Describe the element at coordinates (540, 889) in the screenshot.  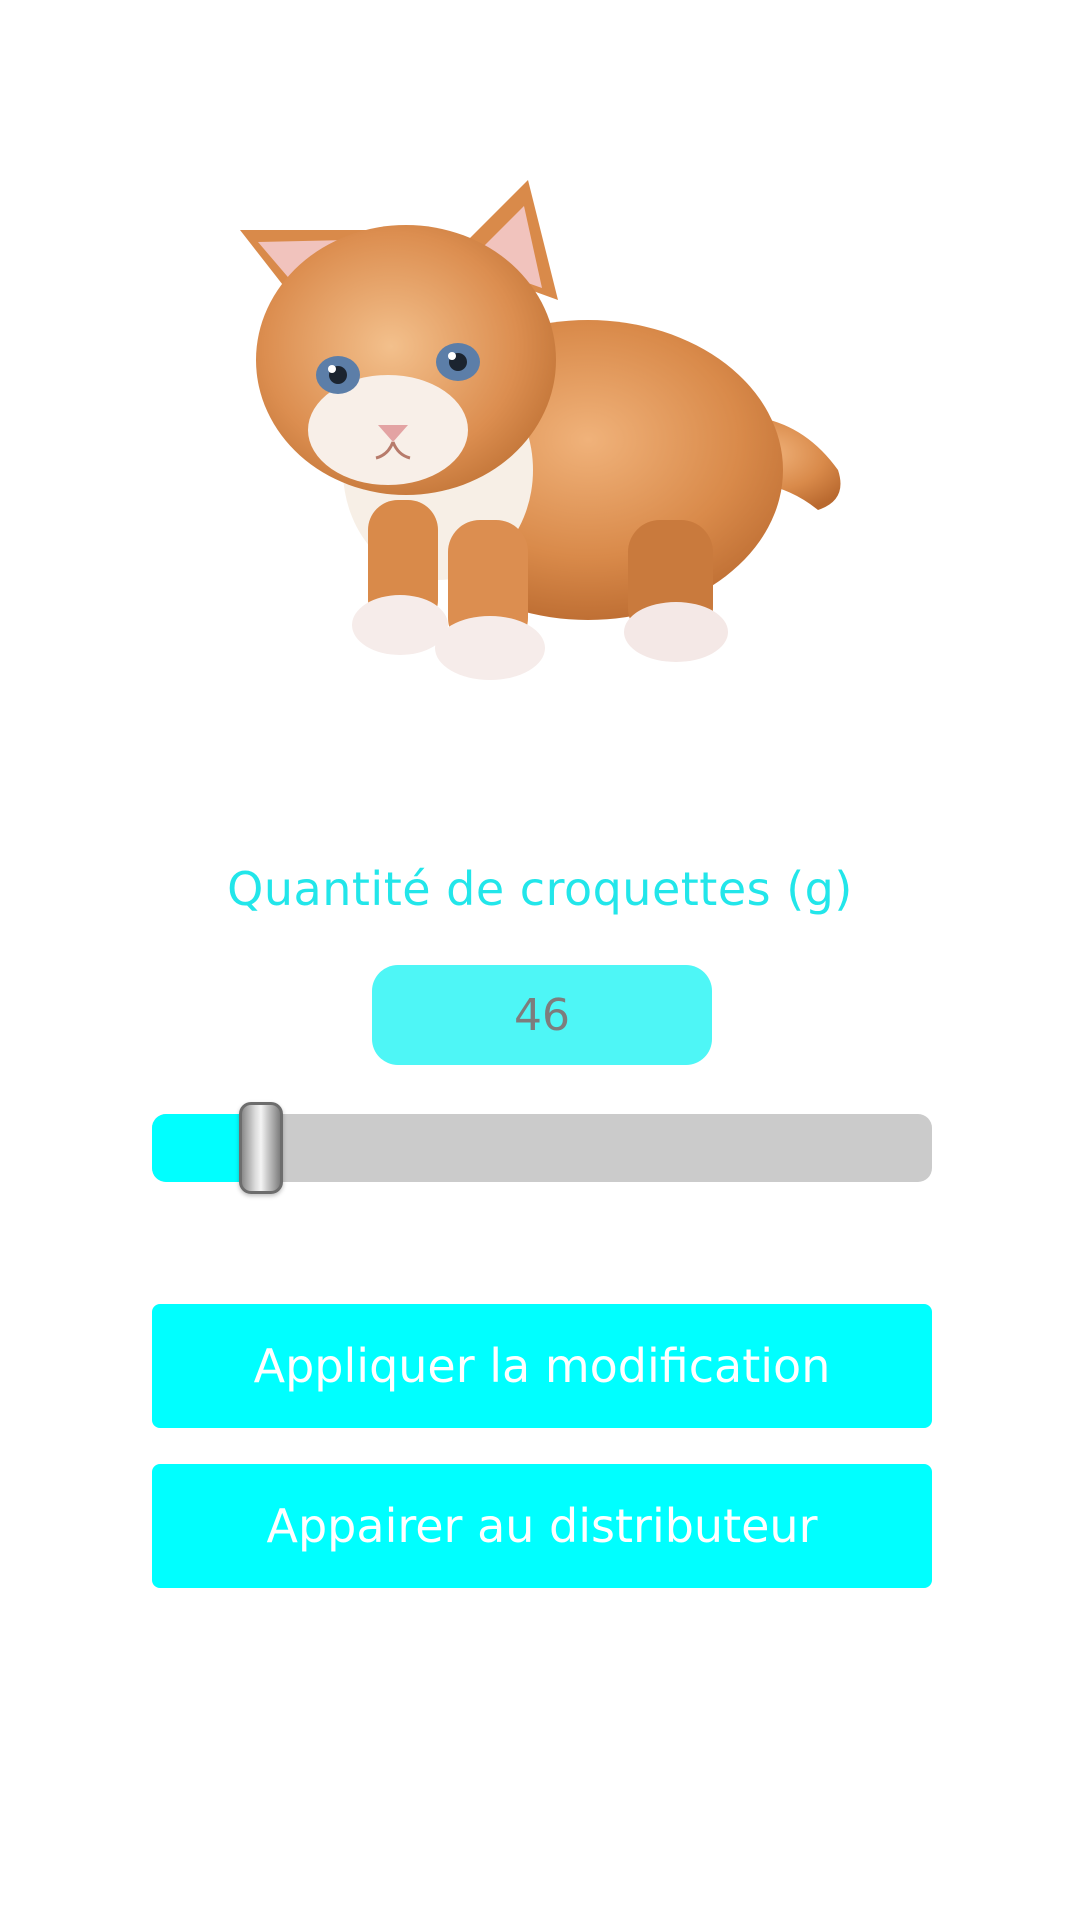
I see `quantity-label: Quantité de croquettes (g)` at that location.